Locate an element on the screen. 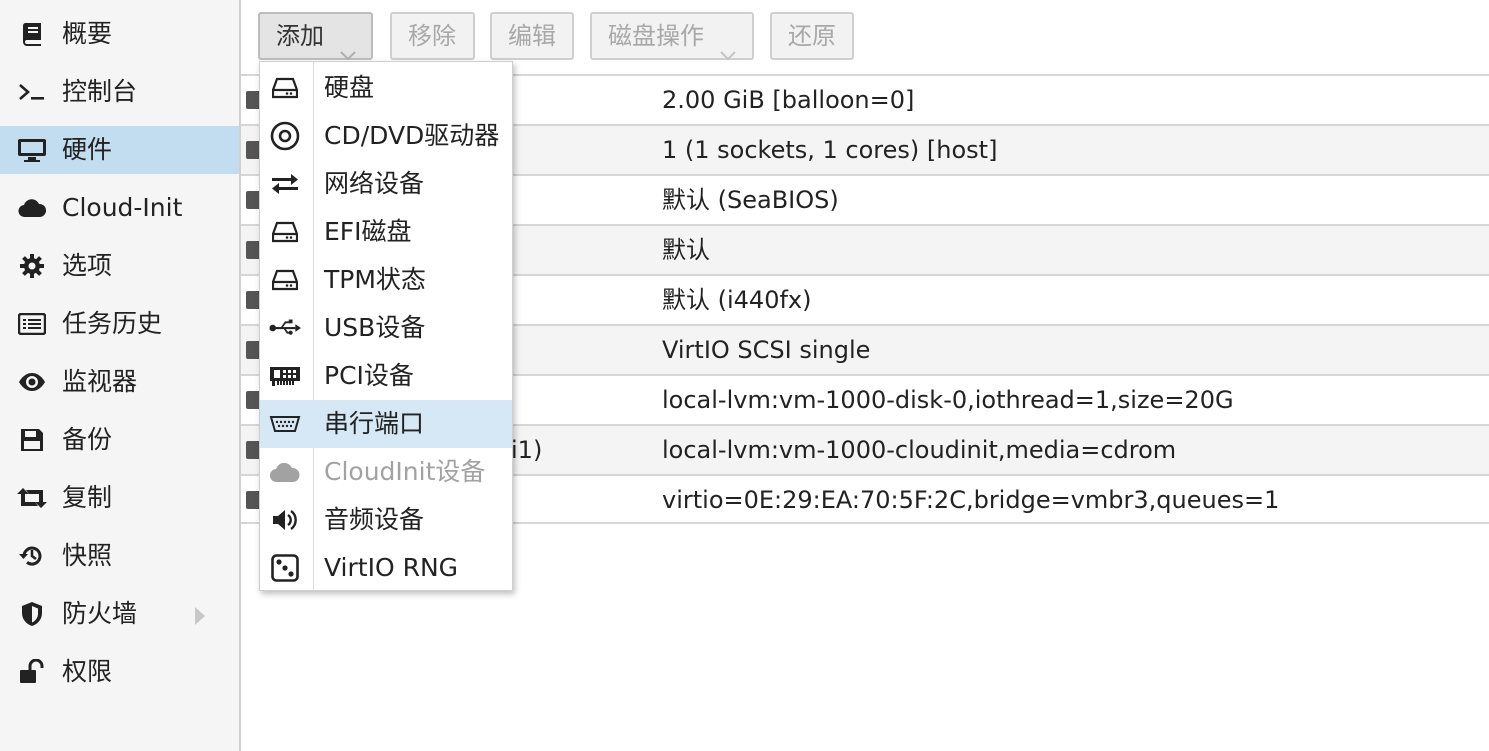  sidebar-item-label: 防火墙 is located at coordinates (100, 613).